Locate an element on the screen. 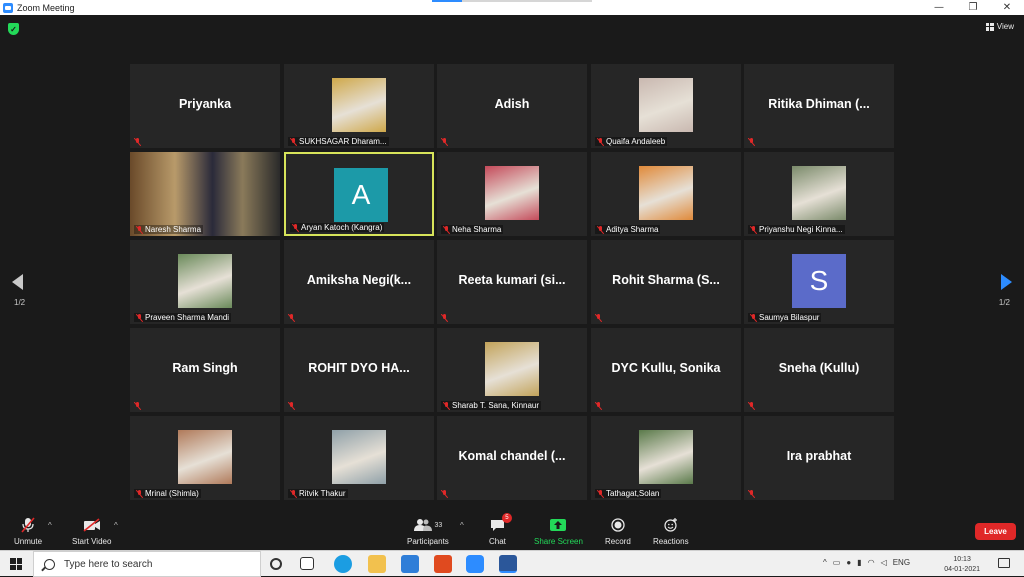 This screenshot has width=1024, height=577. edge-browser-icon is located at coordinates (343, 564).